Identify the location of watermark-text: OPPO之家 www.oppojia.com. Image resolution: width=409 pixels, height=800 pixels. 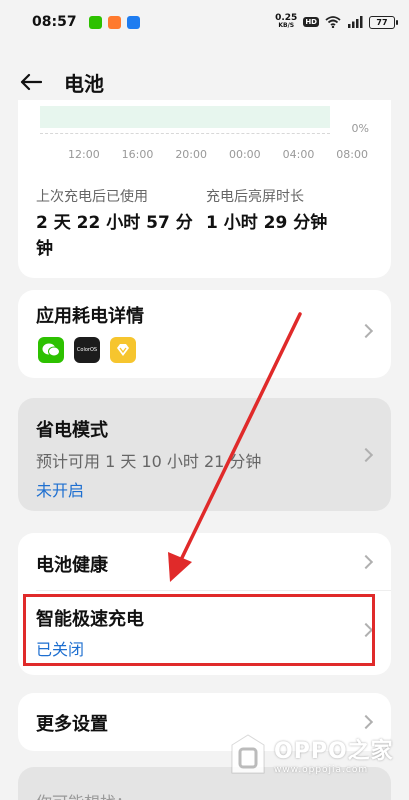
(334, 754).